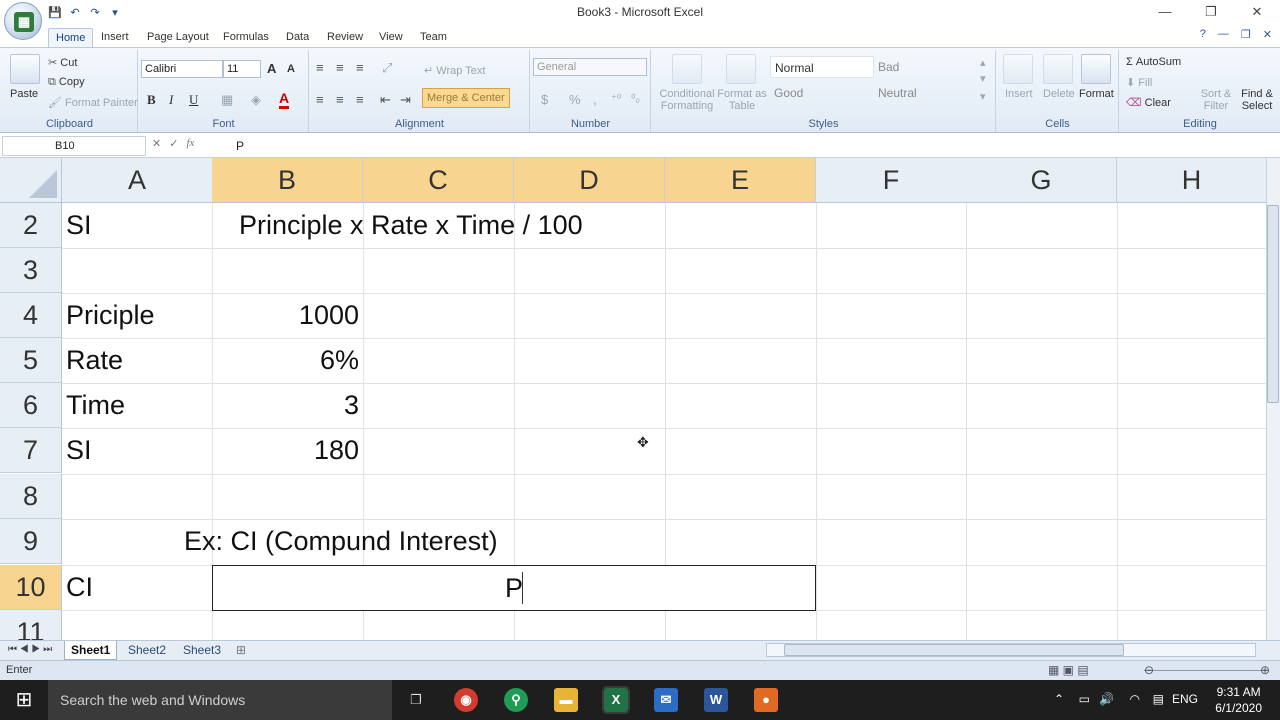 The height and width of the screenshot is (720, 1280). Describe the element at coordinates (30, 650) in the screenshot. I see `sheet-nav-arrows-icon: ⏮ ◀ ▶ ⏭` at that location.